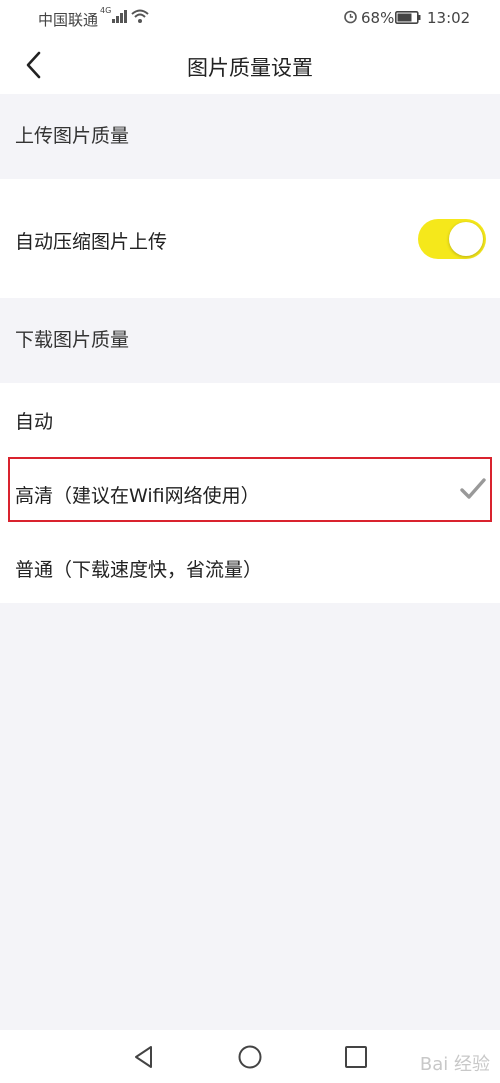 This screenshot has width=500, height=1083. Describe the element at coordinates (408, 17) in the screenshot. I see `battery-icon` at that location.